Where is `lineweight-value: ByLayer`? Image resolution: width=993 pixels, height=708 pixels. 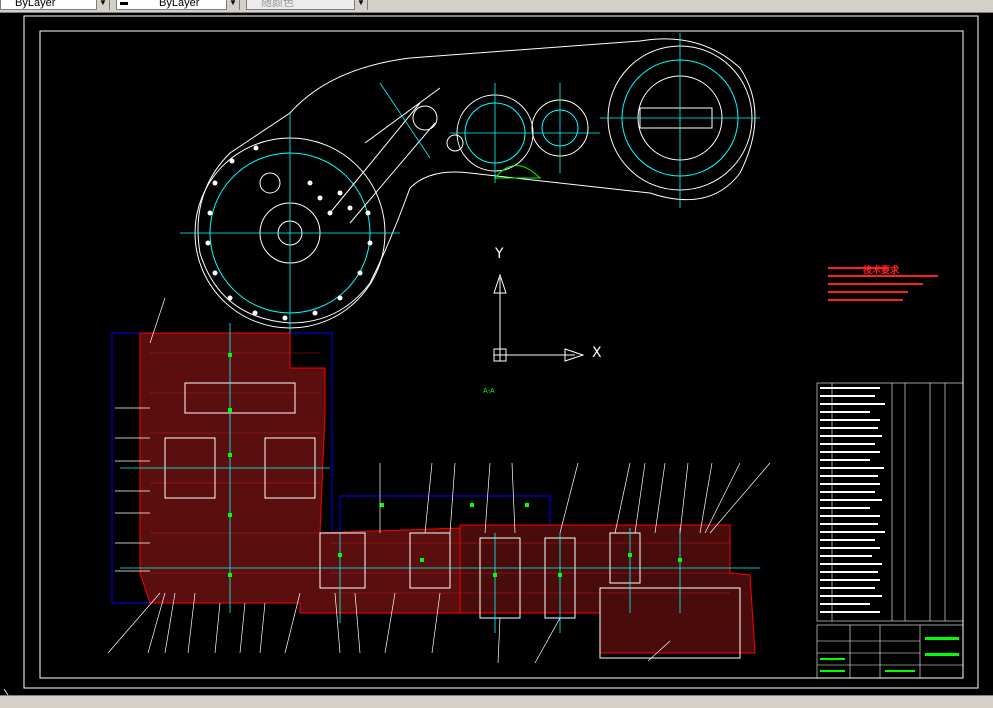 lineweight-value: ByLayer is located at coordinates (179, 4).